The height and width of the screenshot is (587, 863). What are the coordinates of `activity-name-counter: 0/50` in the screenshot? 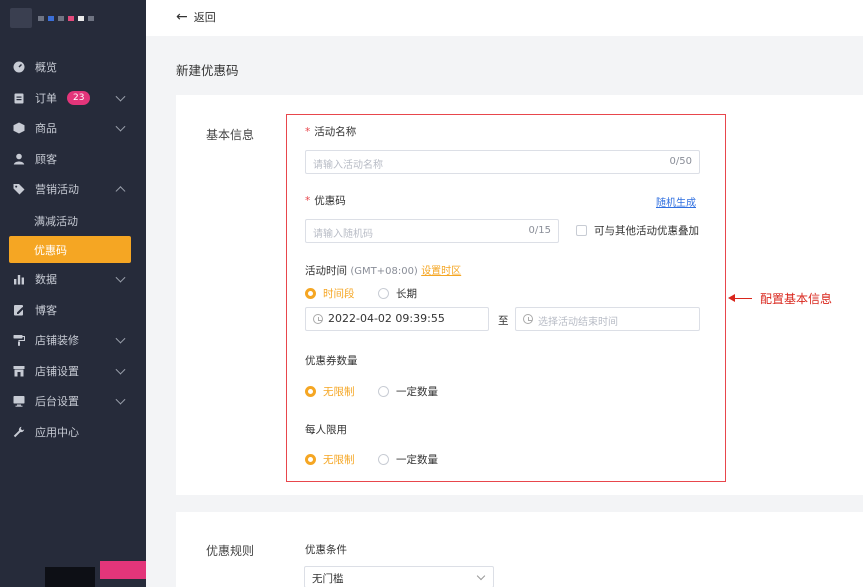 It's located at (680, 161).